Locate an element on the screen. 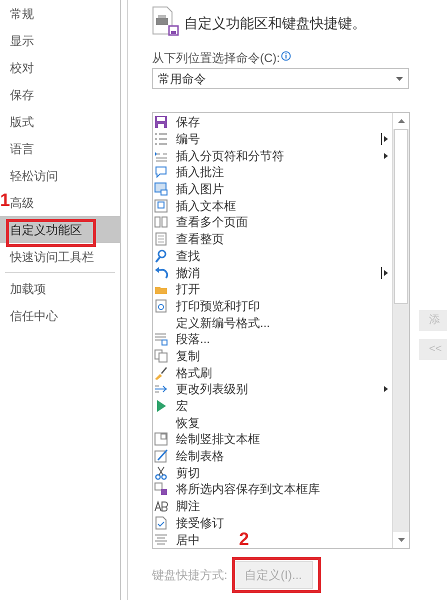 The height and width of the screenshot is (600, 447). command-item: 将所选内容保存到文本框库 is located at coordinates (248, 489).